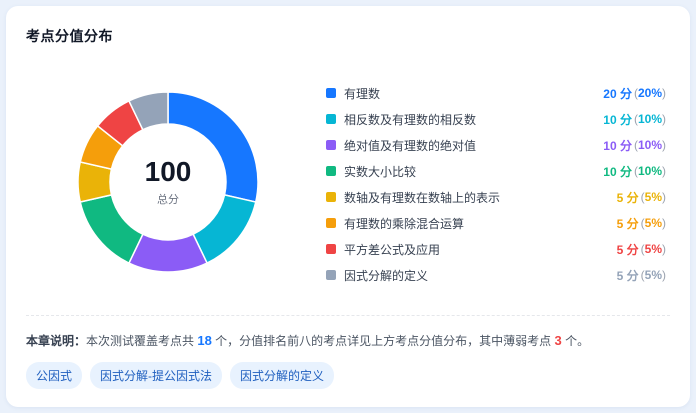  Describe the element at coordinates (496, 145) in the screenshot. I see `legend-row: 绝对值及有理数的绝对值 10 分 (10%)` at that location.